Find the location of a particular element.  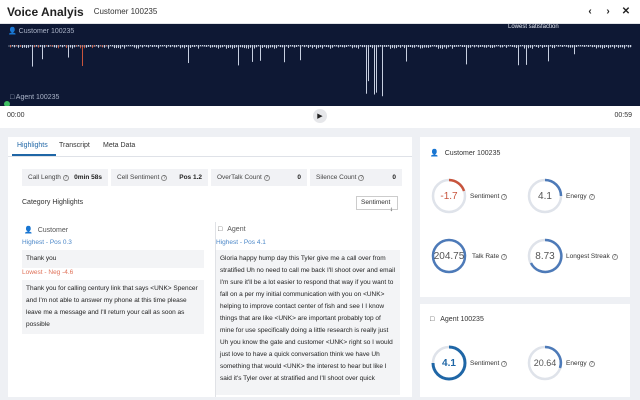

stat-cell-sentiment: Cell Sentiment? Pos 1.2 is located at coordinates (159, 177).